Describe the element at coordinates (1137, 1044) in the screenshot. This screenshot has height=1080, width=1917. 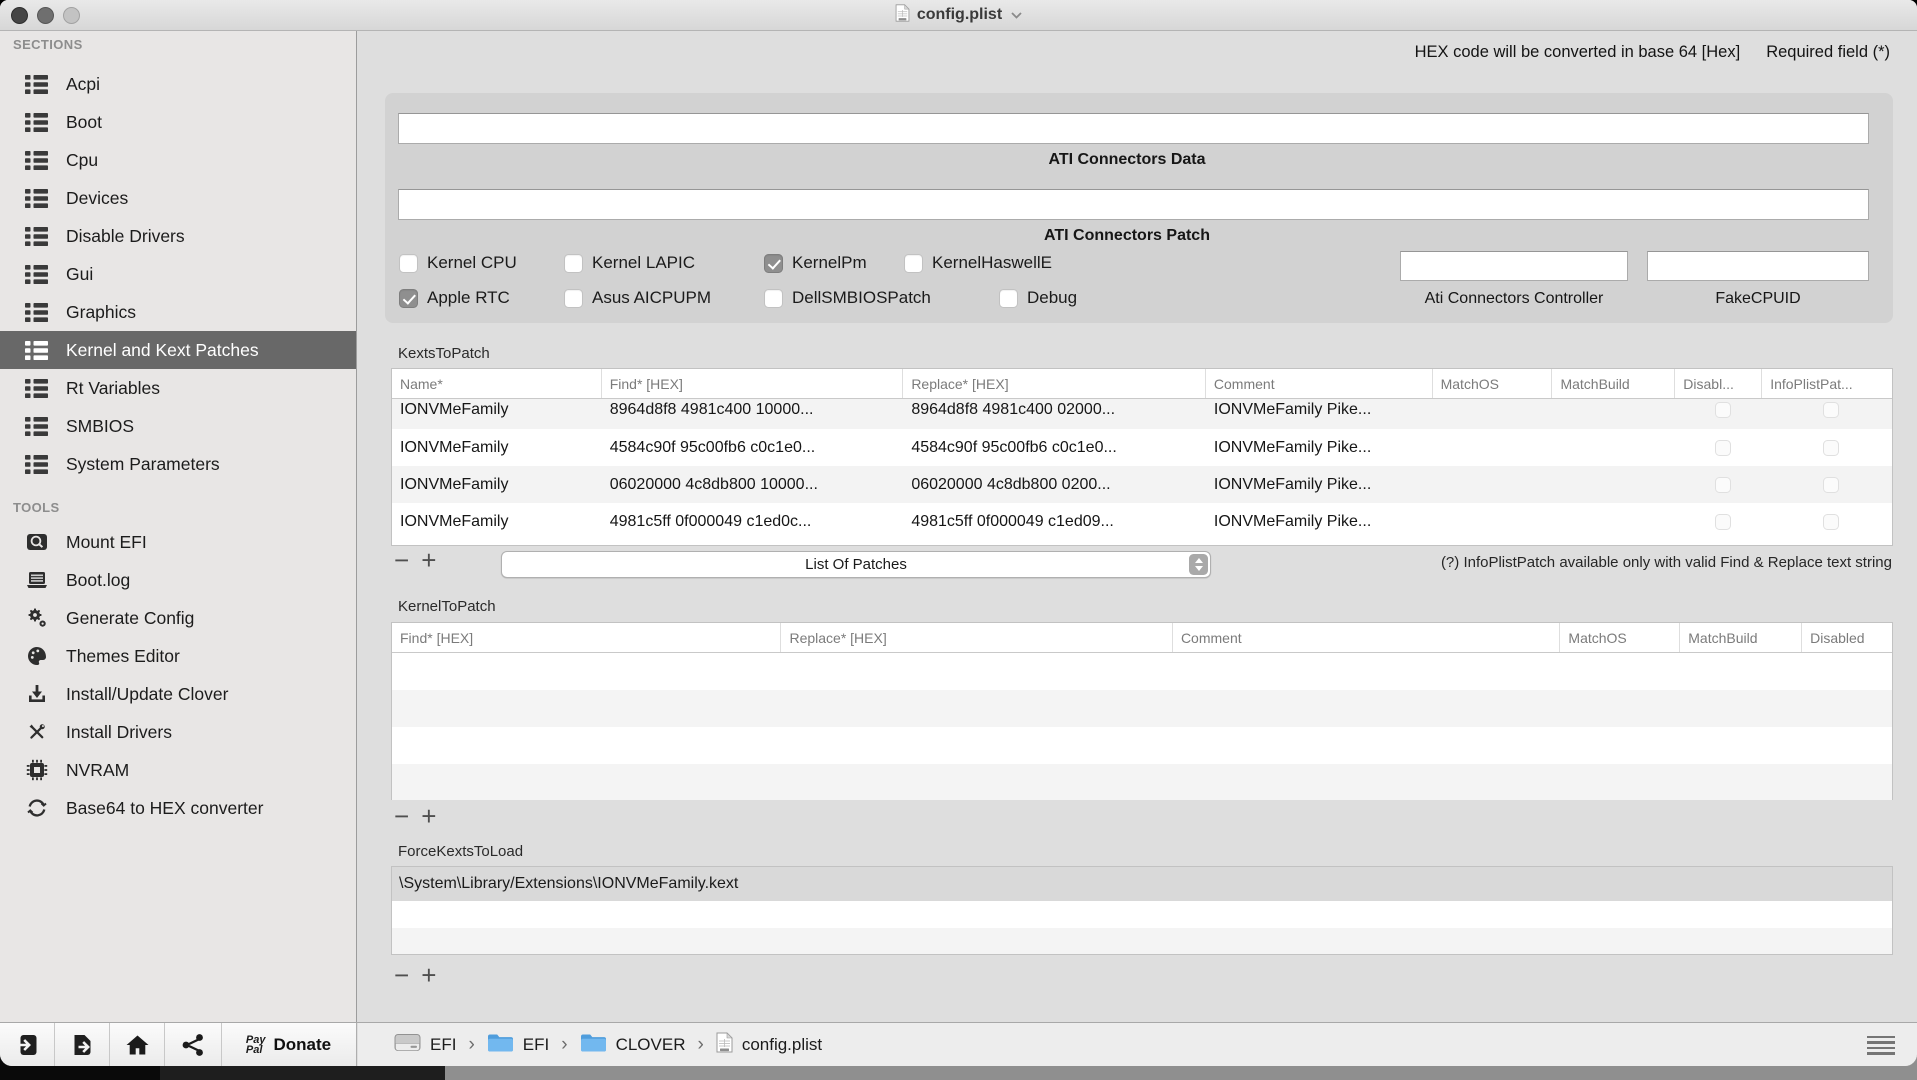
I see `breadcrumb: EFI › EFI › CLOVER › config.plist` at that location.